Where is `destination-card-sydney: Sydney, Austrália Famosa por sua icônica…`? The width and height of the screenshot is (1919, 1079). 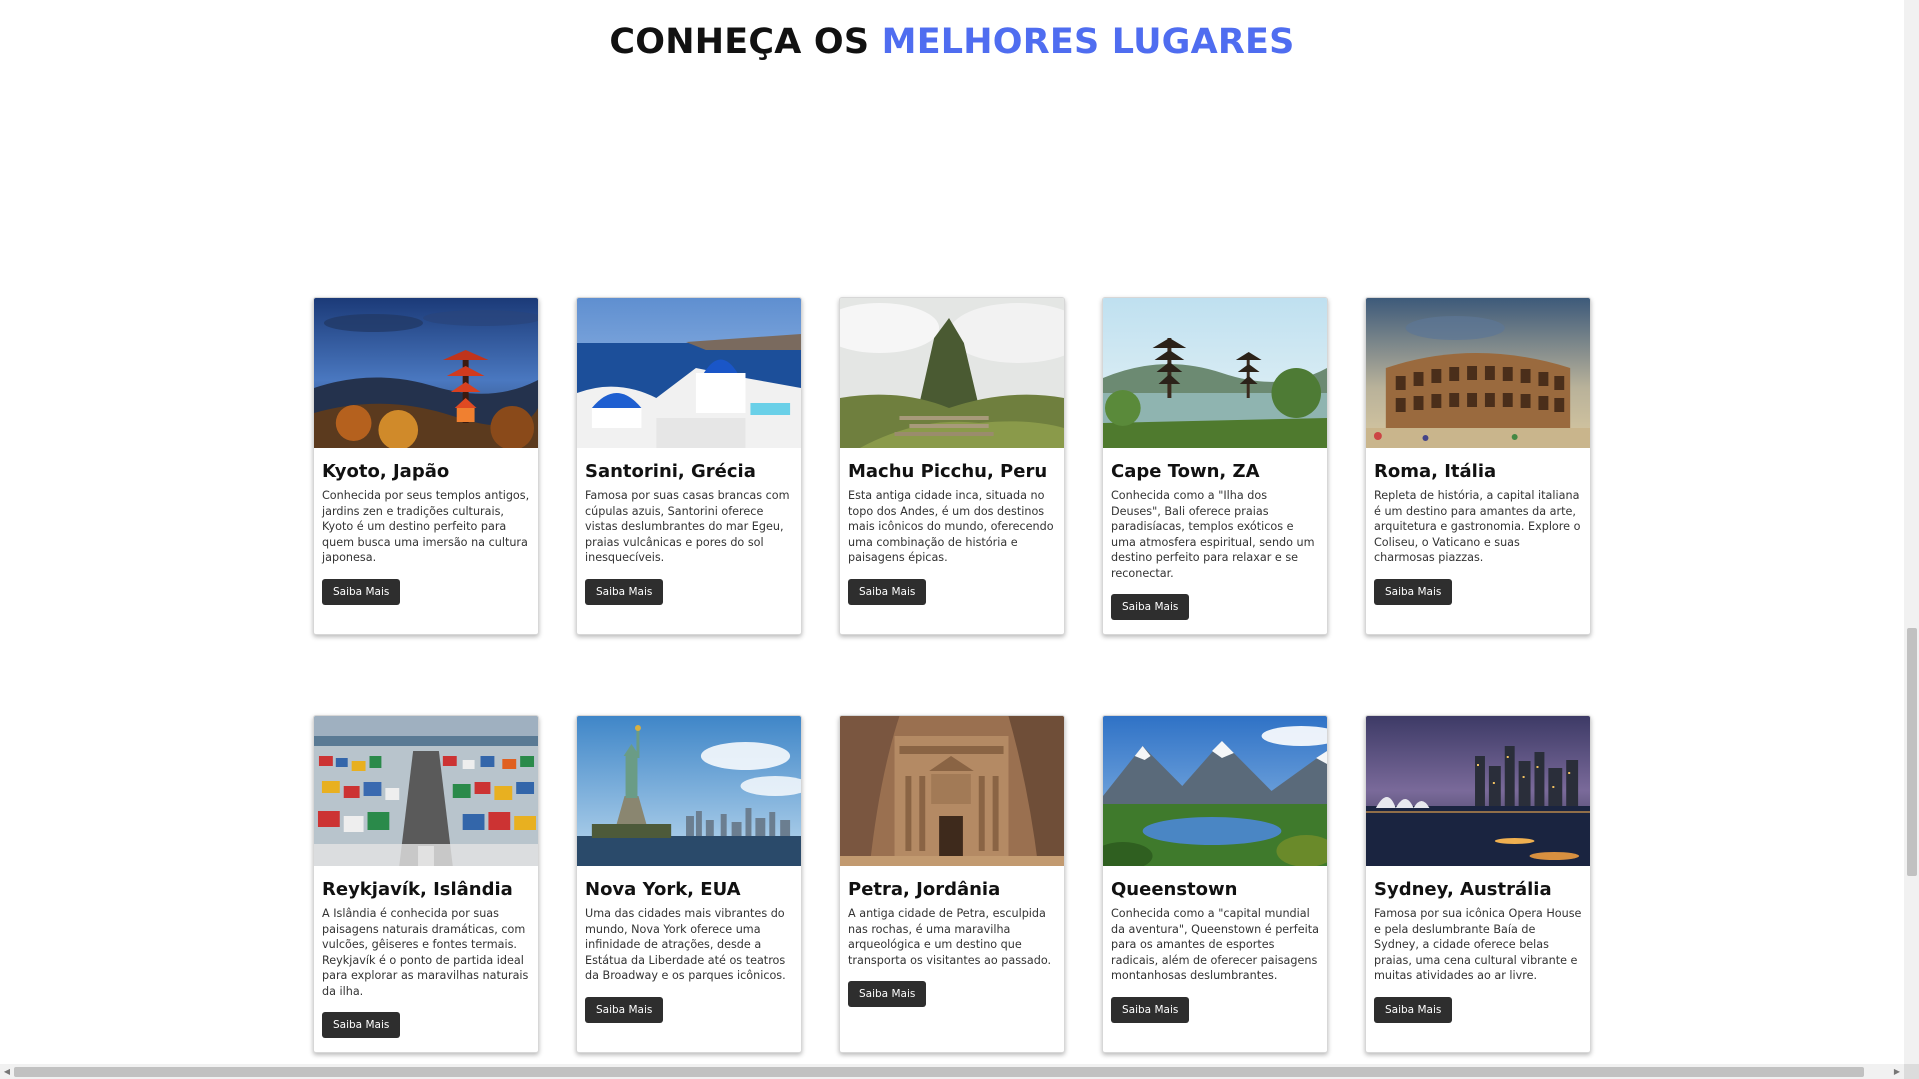
destination-card-sydney: Sydney, Austrália Famosa por sua icônica… is located at coordinates (1478, 884).